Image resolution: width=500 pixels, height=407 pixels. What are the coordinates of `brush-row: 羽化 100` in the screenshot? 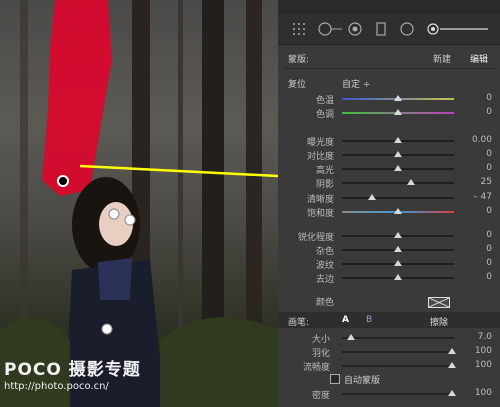 It's located at (389, 352).